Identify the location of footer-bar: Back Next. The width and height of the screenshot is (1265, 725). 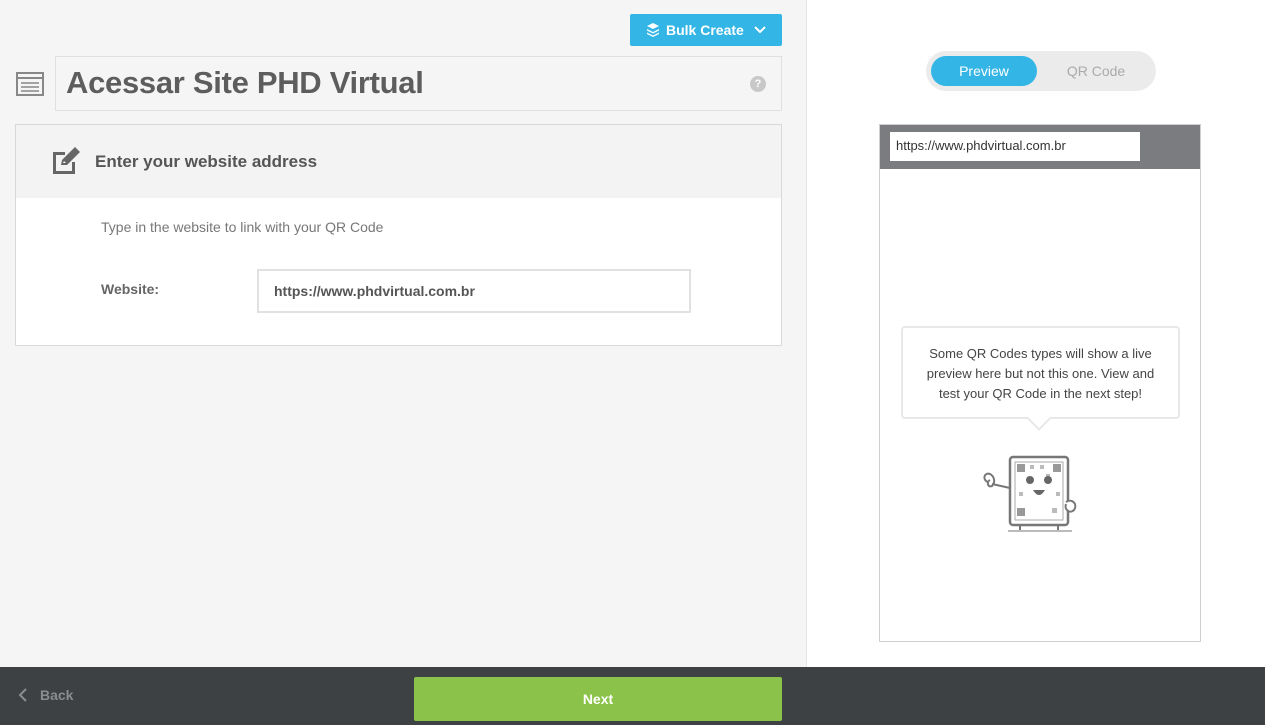
(632, 696).